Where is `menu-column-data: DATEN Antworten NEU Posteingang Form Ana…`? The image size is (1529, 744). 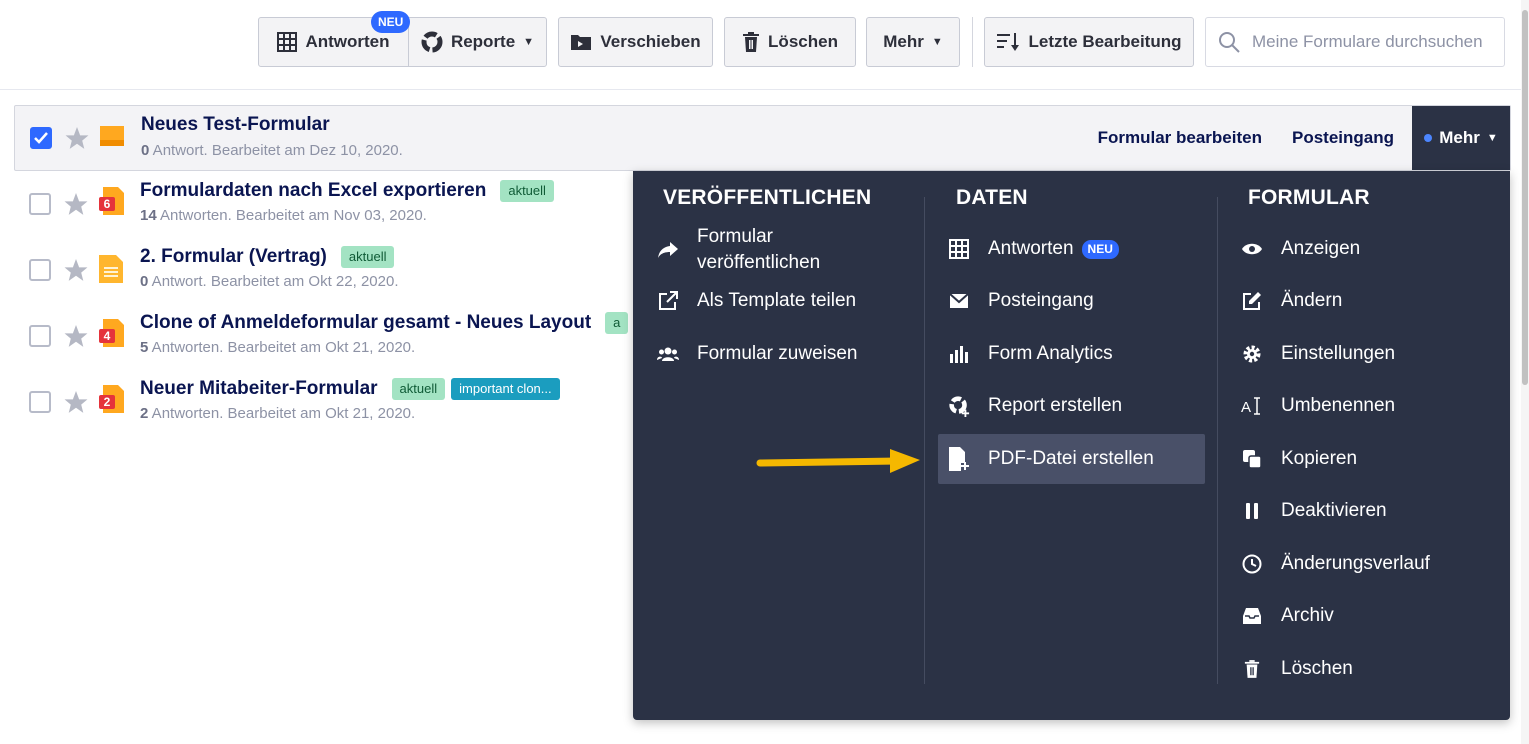 menu-column-data: DATEN Antworten NEU Posteingang Form Ana… is located at coordinates (1078, 445).